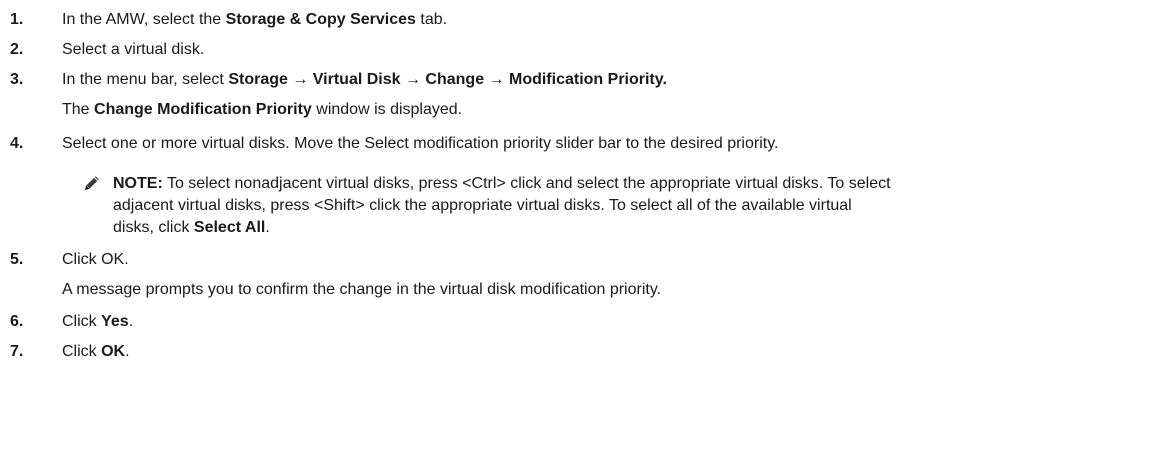 The width and height of the screenshot is (1173, 449). I want to click on note-label: NOTE:, so click(138, 183).